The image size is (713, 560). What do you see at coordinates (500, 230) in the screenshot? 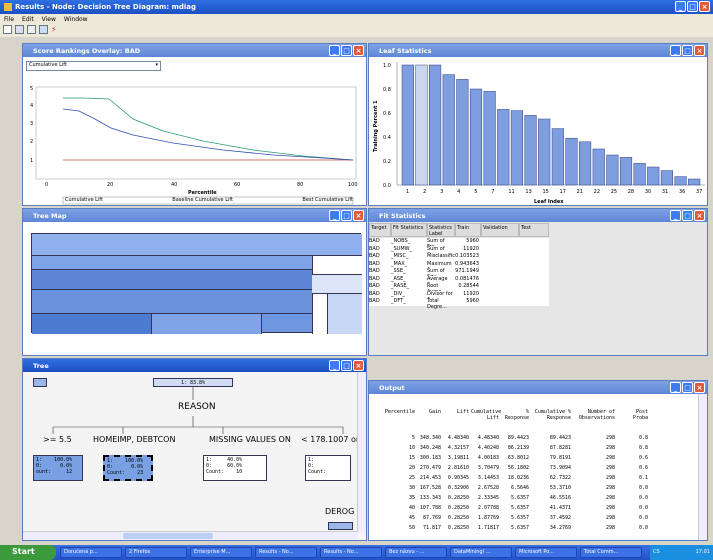
I see `column-header: Validation` at bounding box center [500, 230].